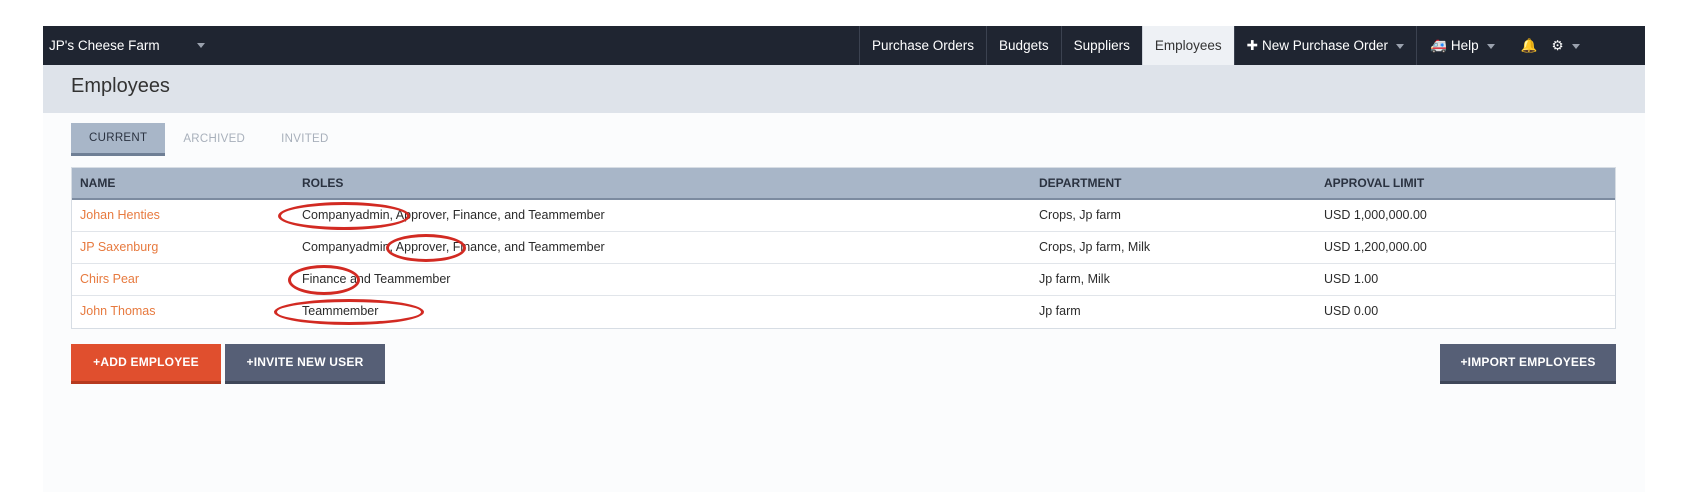  What do you see at coordinates (1187, 45) in the screenshot?
I see `nav-employees: Employees` at bounding box center [1187, 45].